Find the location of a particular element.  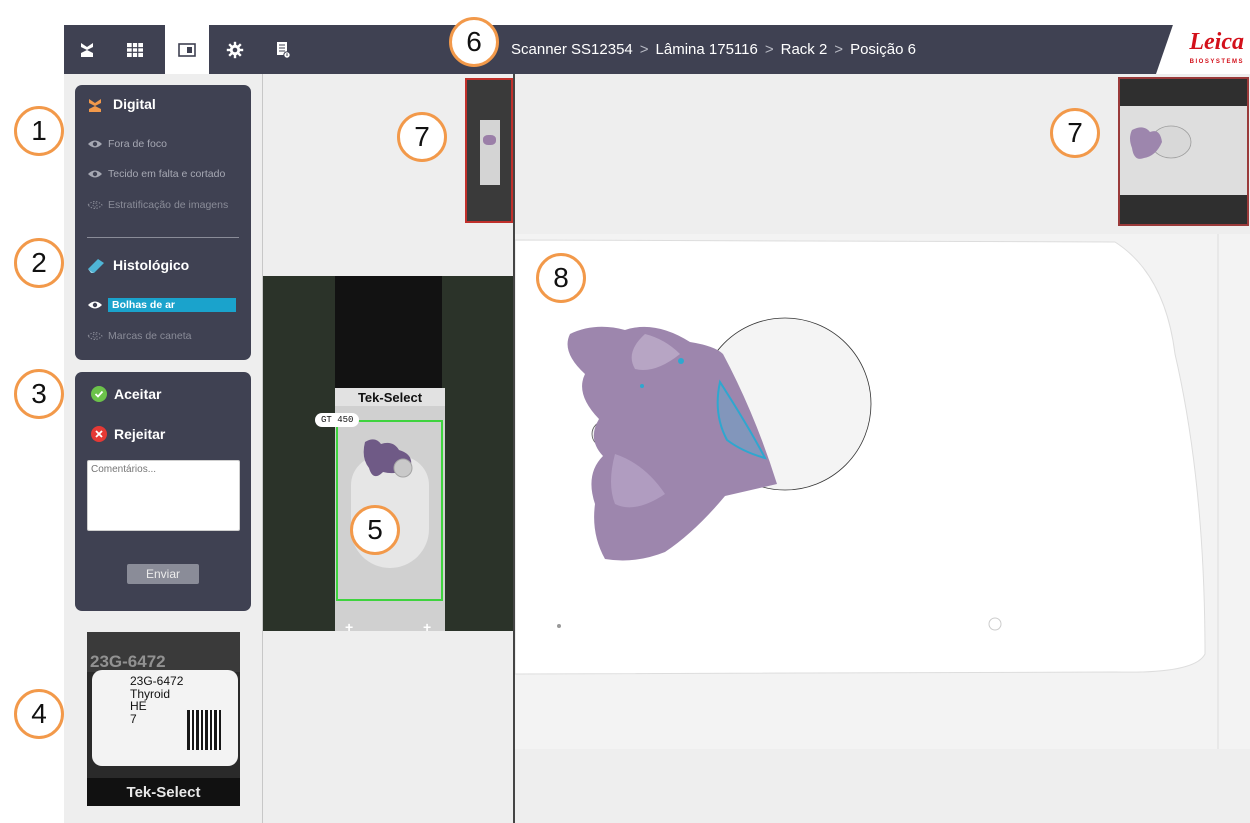

label-text: 23G-6472 Thyroid HE 7 is located at coordinates (156, 700).